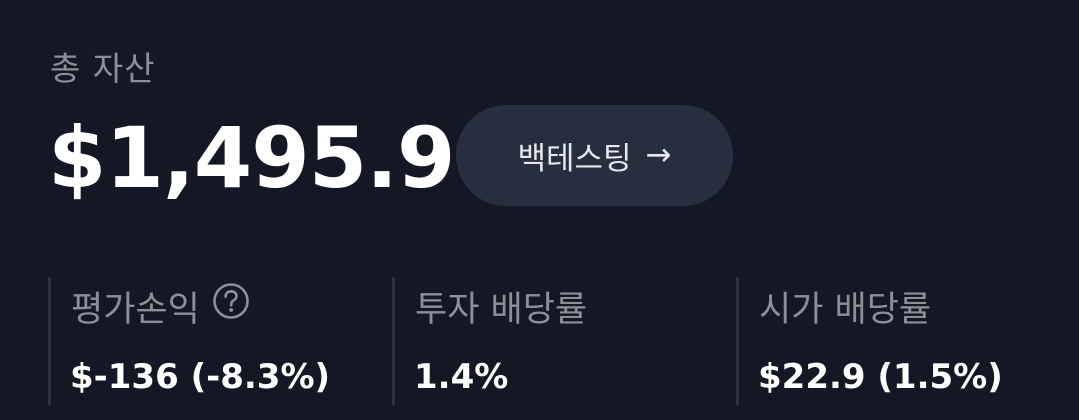 This screenshot has width=1079, height=420. Describe the element at coordinates (231, 301) in the screenshot. I see `question-circle-icon` at that location.